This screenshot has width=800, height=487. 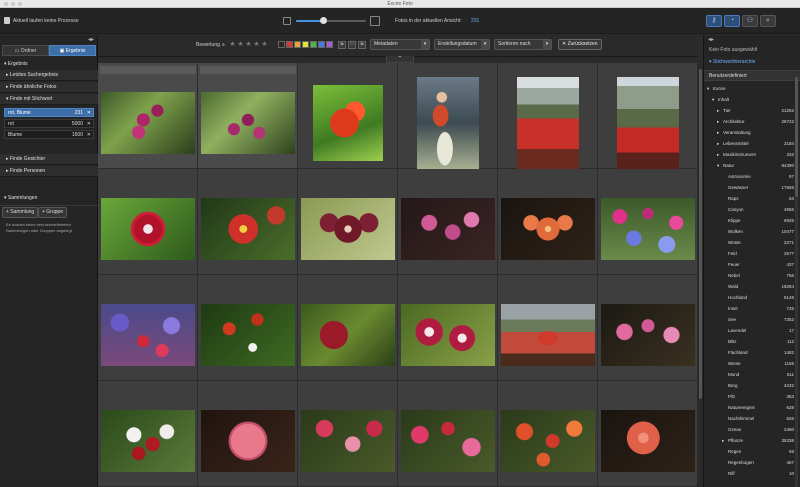 What do you see at coordinates (400, 59) in the screenshot?
I see `collapse-filter-button: ⌃` at bounding box center [400, 59].